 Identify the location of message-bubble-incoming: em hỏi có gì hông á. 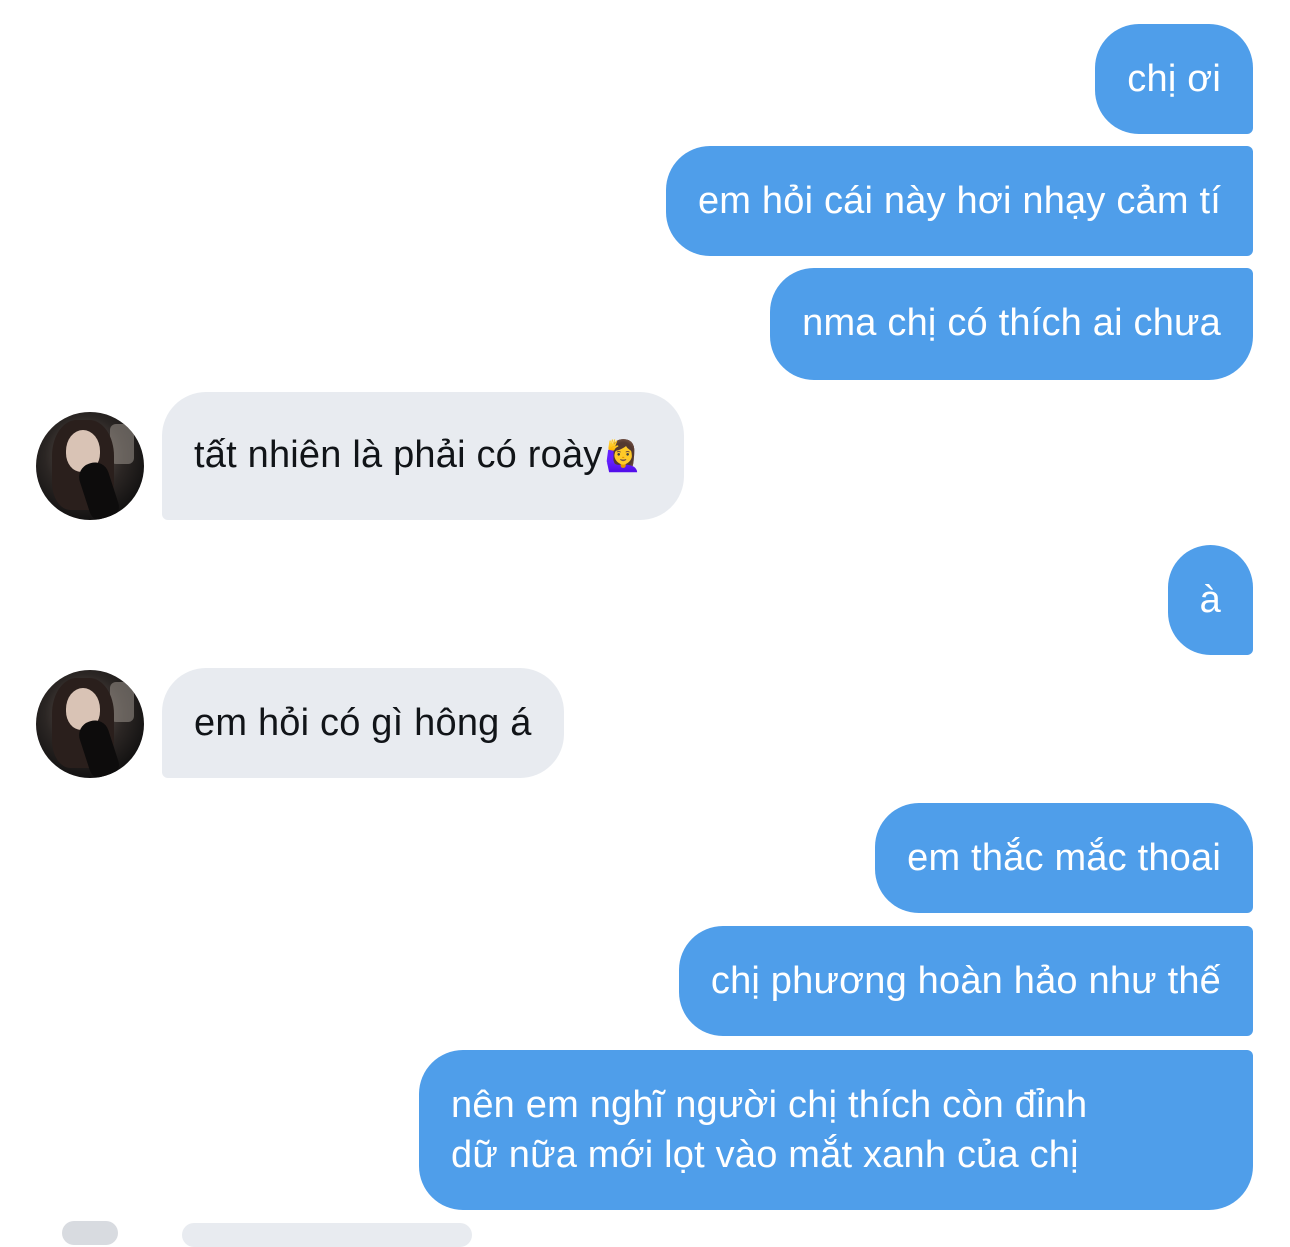
(363, 723).